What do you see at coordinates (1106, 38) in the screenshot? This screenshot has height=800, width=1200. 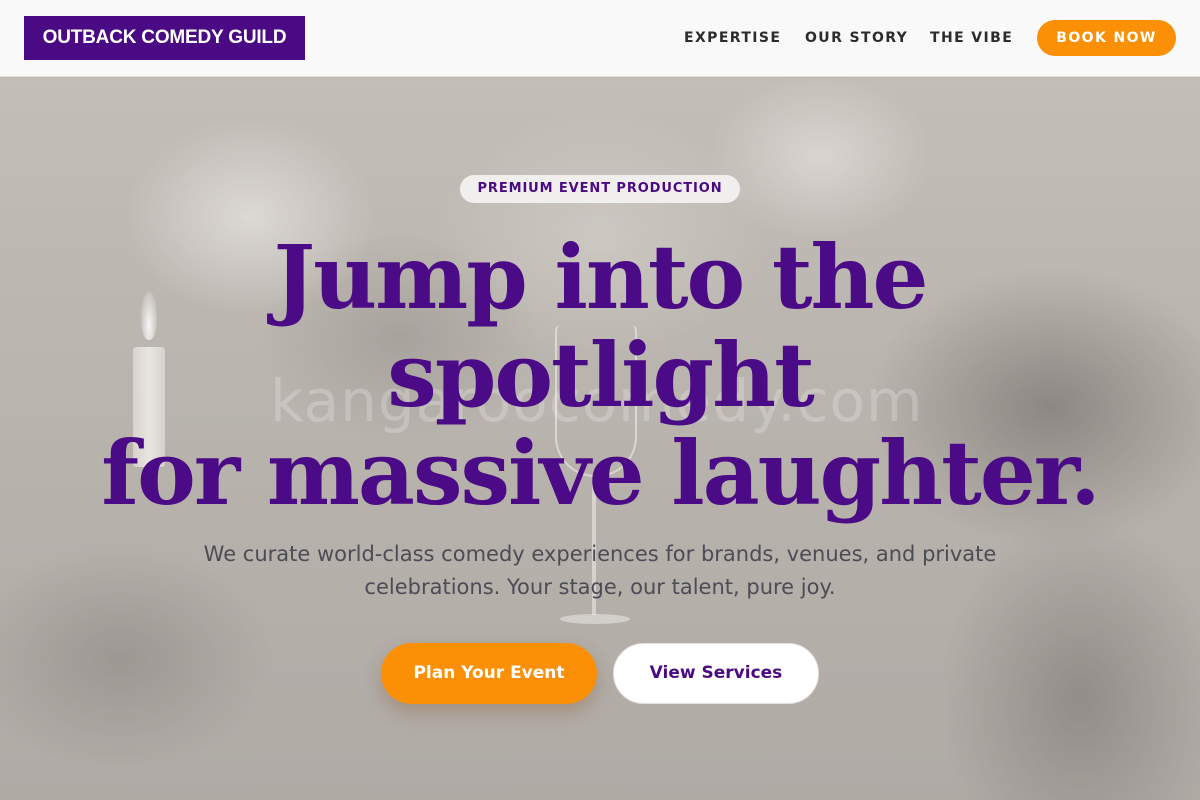 I see `book-now-button: BOOK NOW` at bounding box center [1106, 38].